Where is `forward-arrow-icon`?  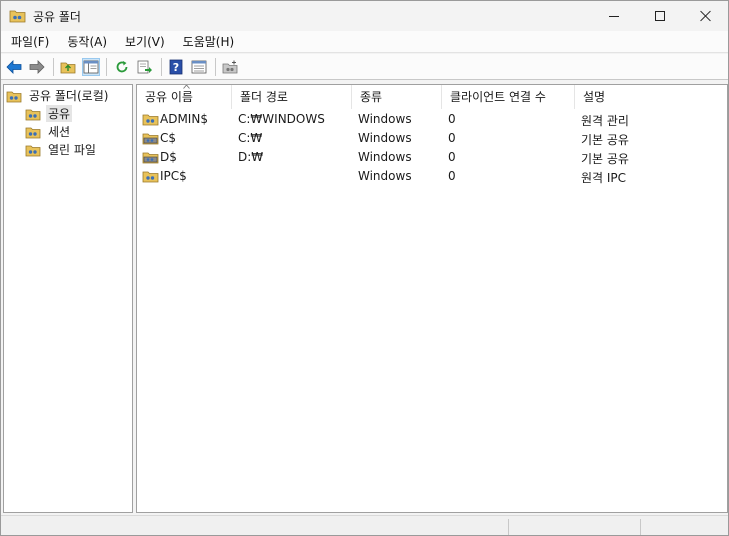 forward-arrow-icon is located at coordinates (37, 67).